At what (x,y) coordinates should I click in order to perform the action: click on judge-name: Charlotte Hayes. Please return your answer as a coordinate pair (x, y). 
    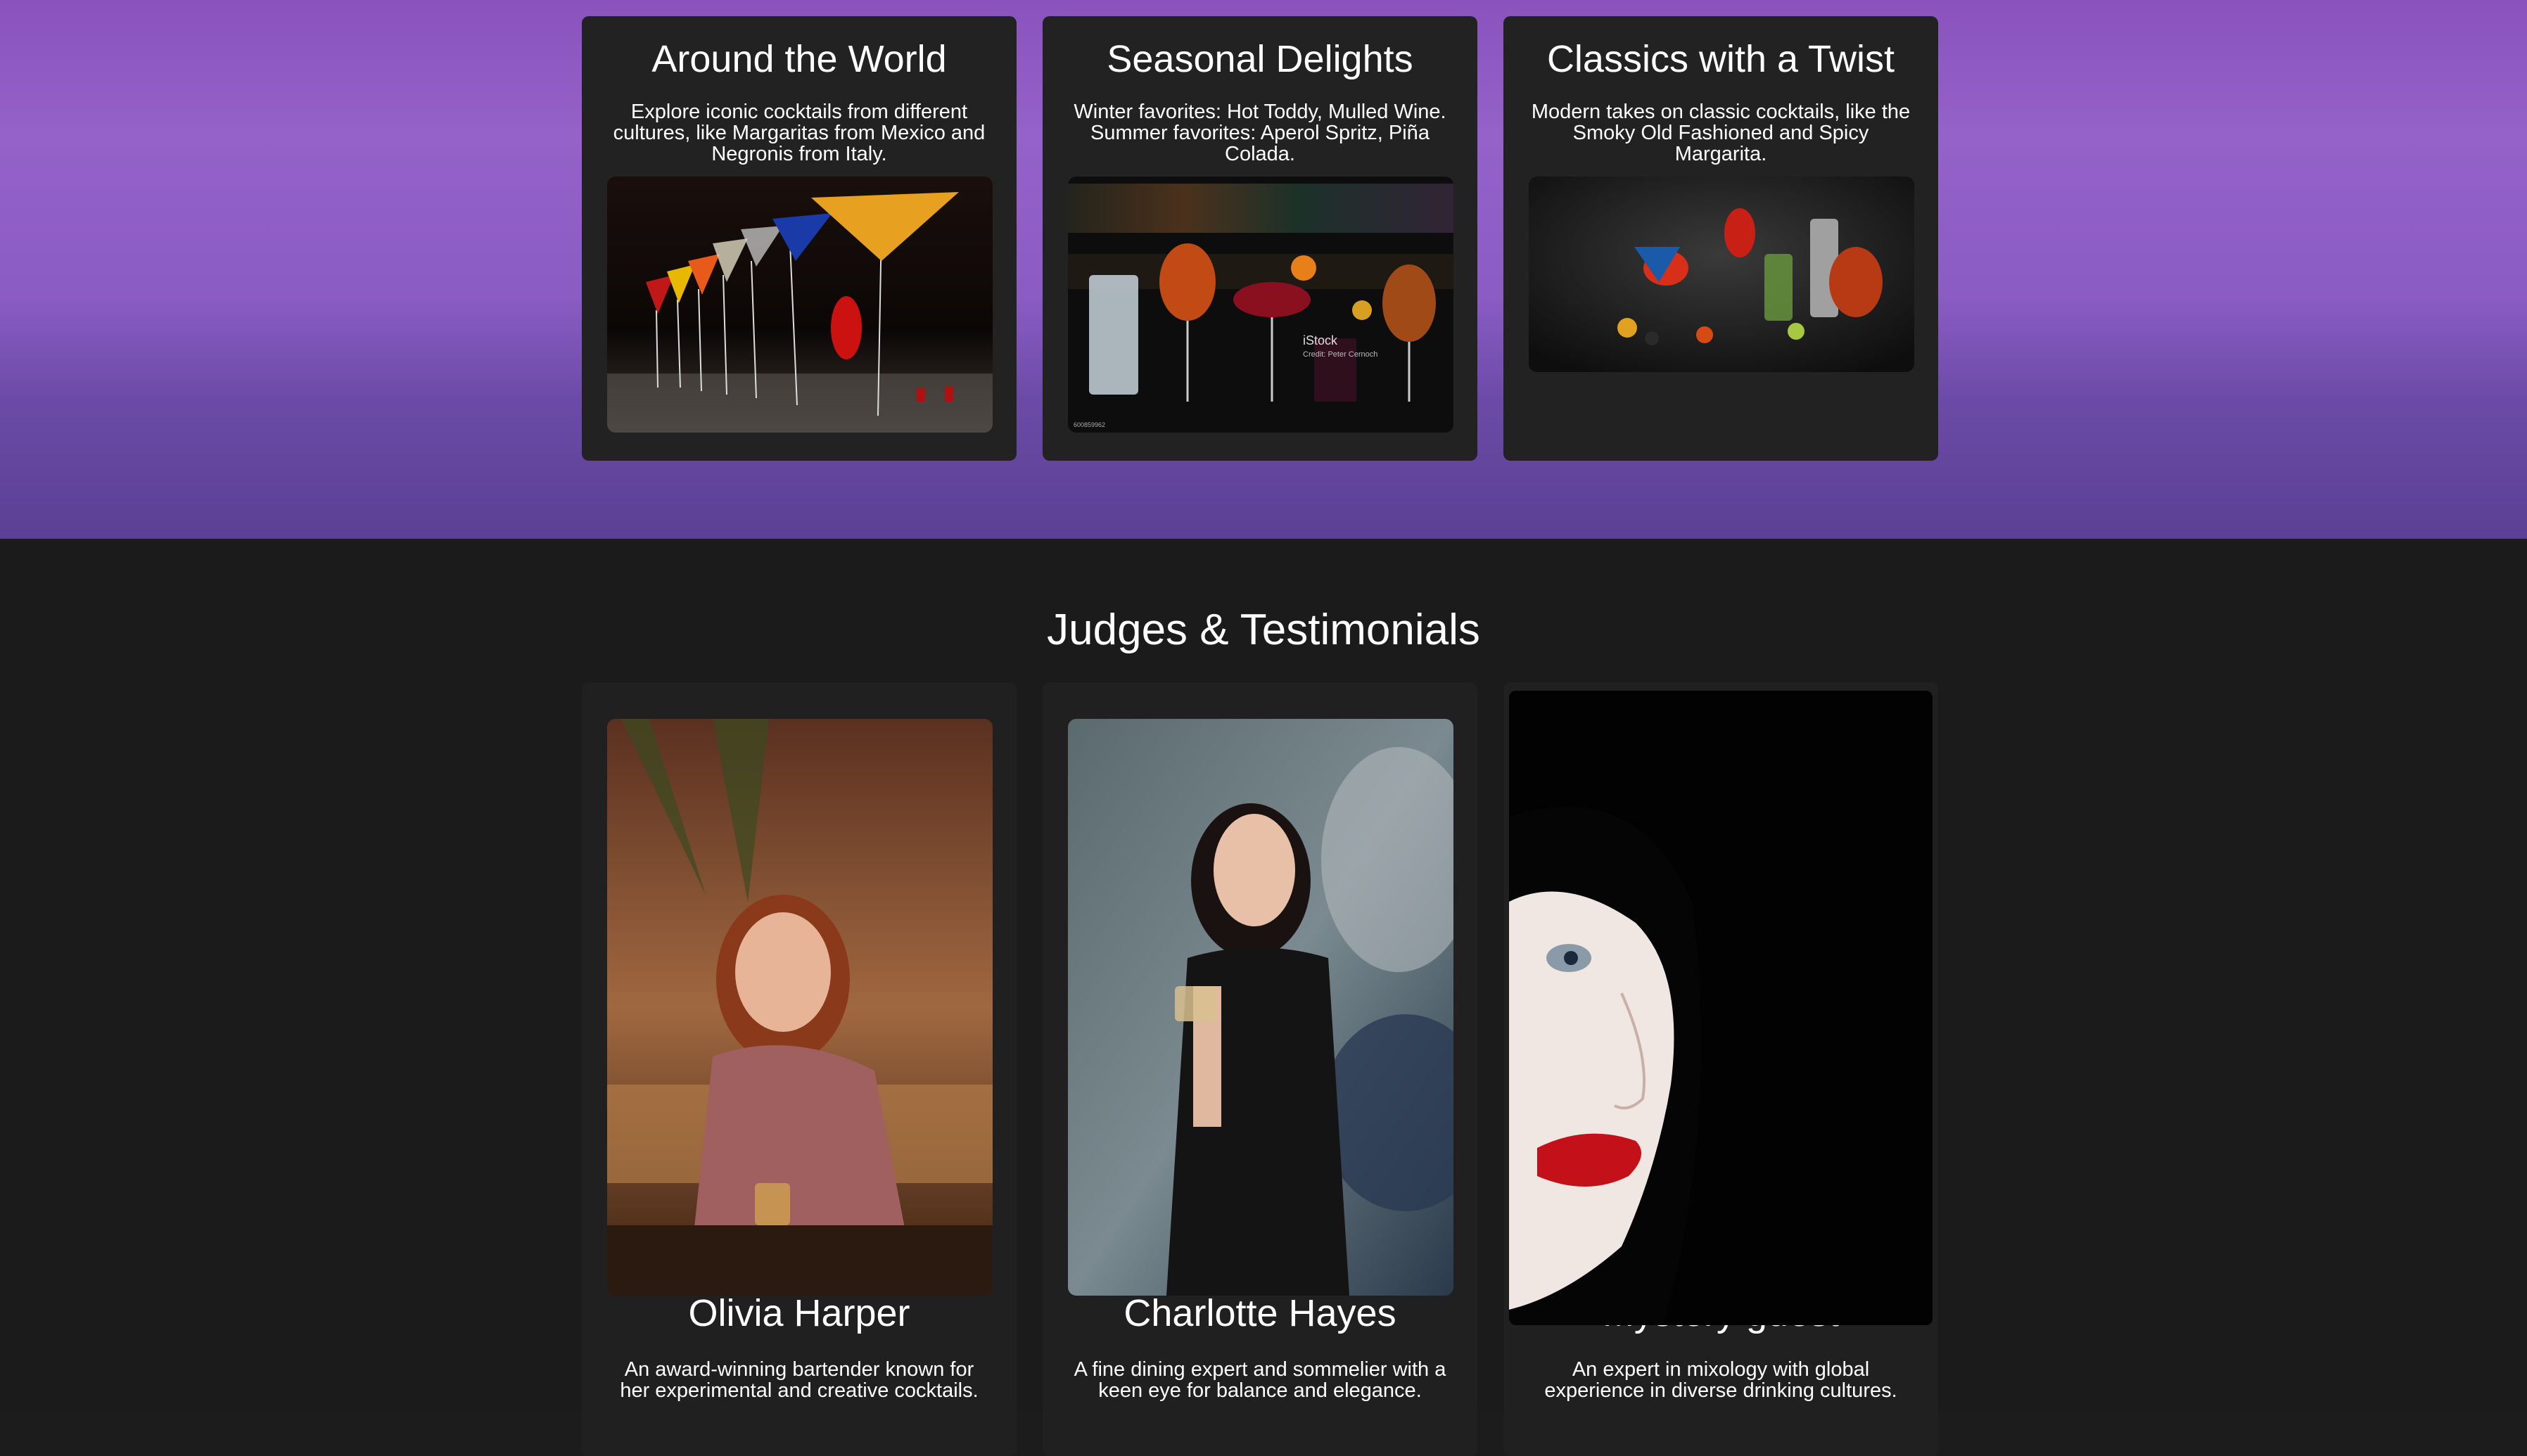
    Looking at the image, I should click on (1260, 1313).